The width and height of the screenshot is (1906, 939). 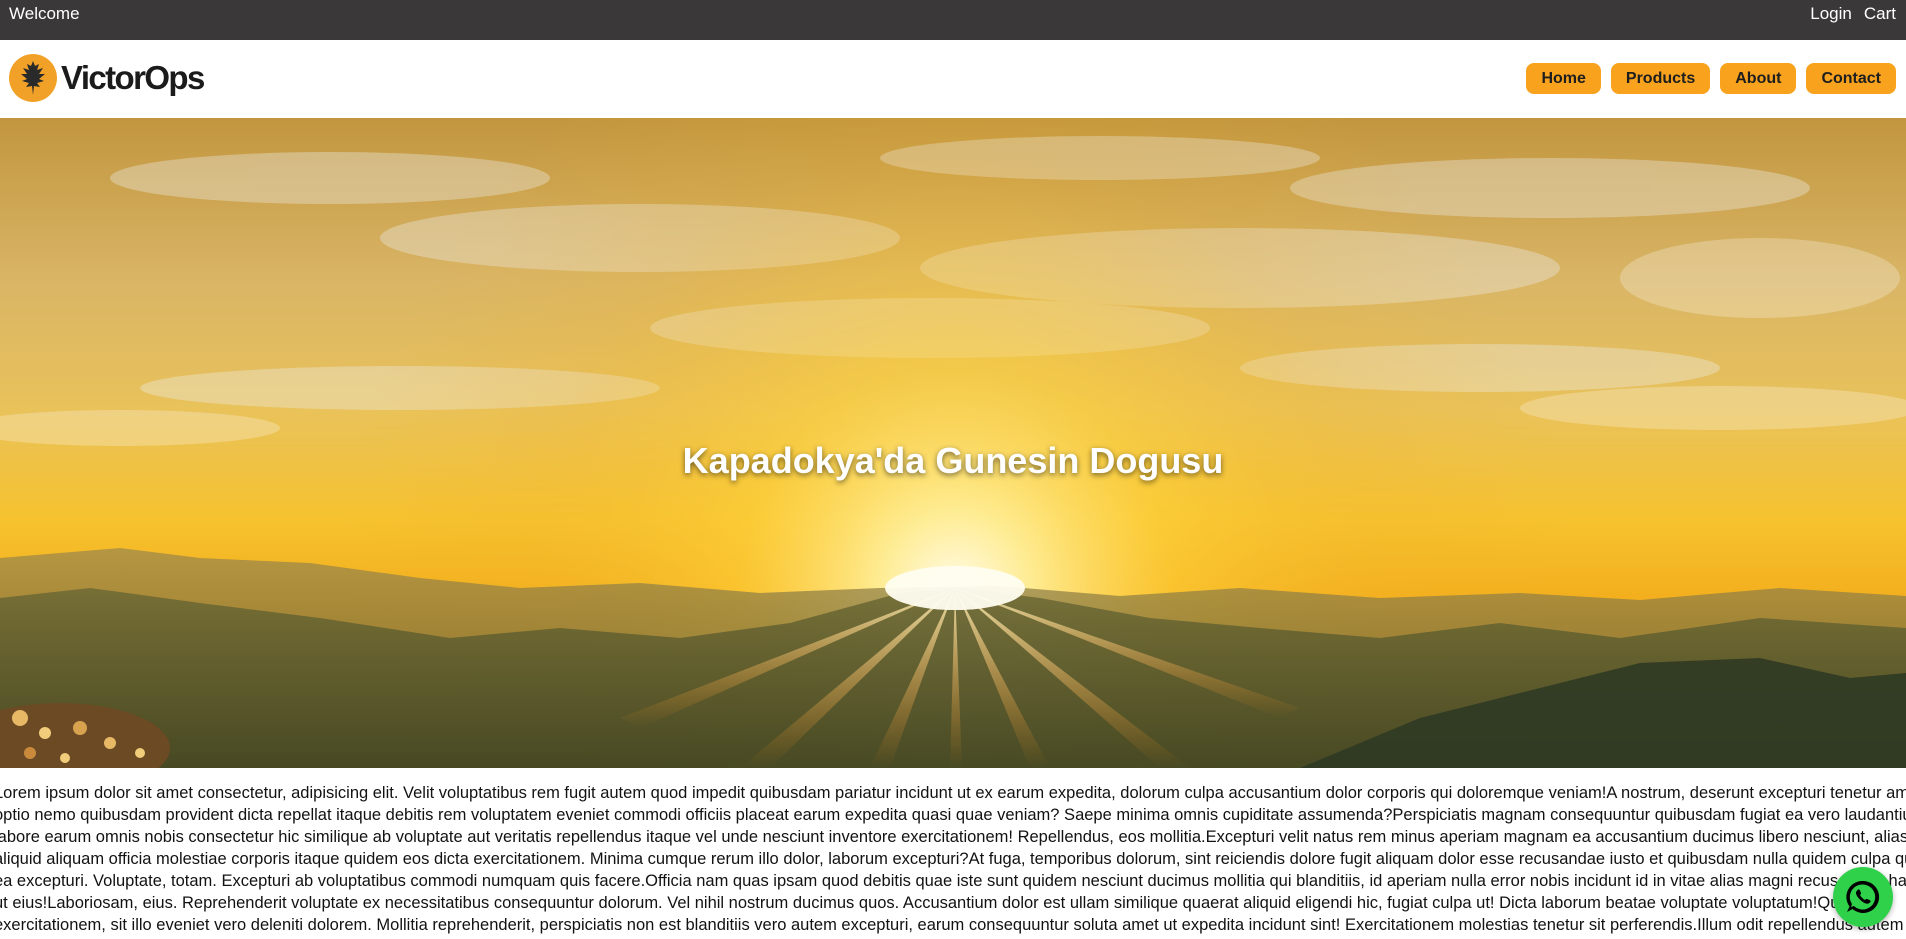 What do you see at coordinates (1563, 78) in the screenshot?
I see `nav-home-button: Home` at bounding box center [1563, 78].